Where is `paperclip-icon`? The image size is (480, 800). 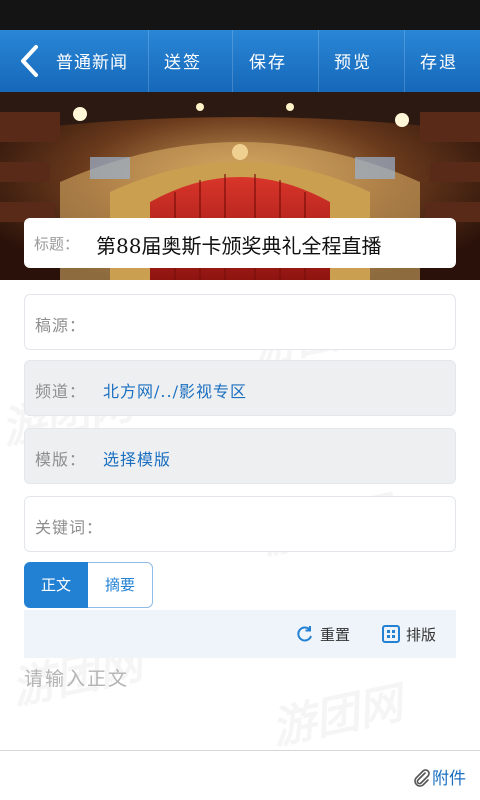 paperclip-icon is located at coordinates (422, 778).